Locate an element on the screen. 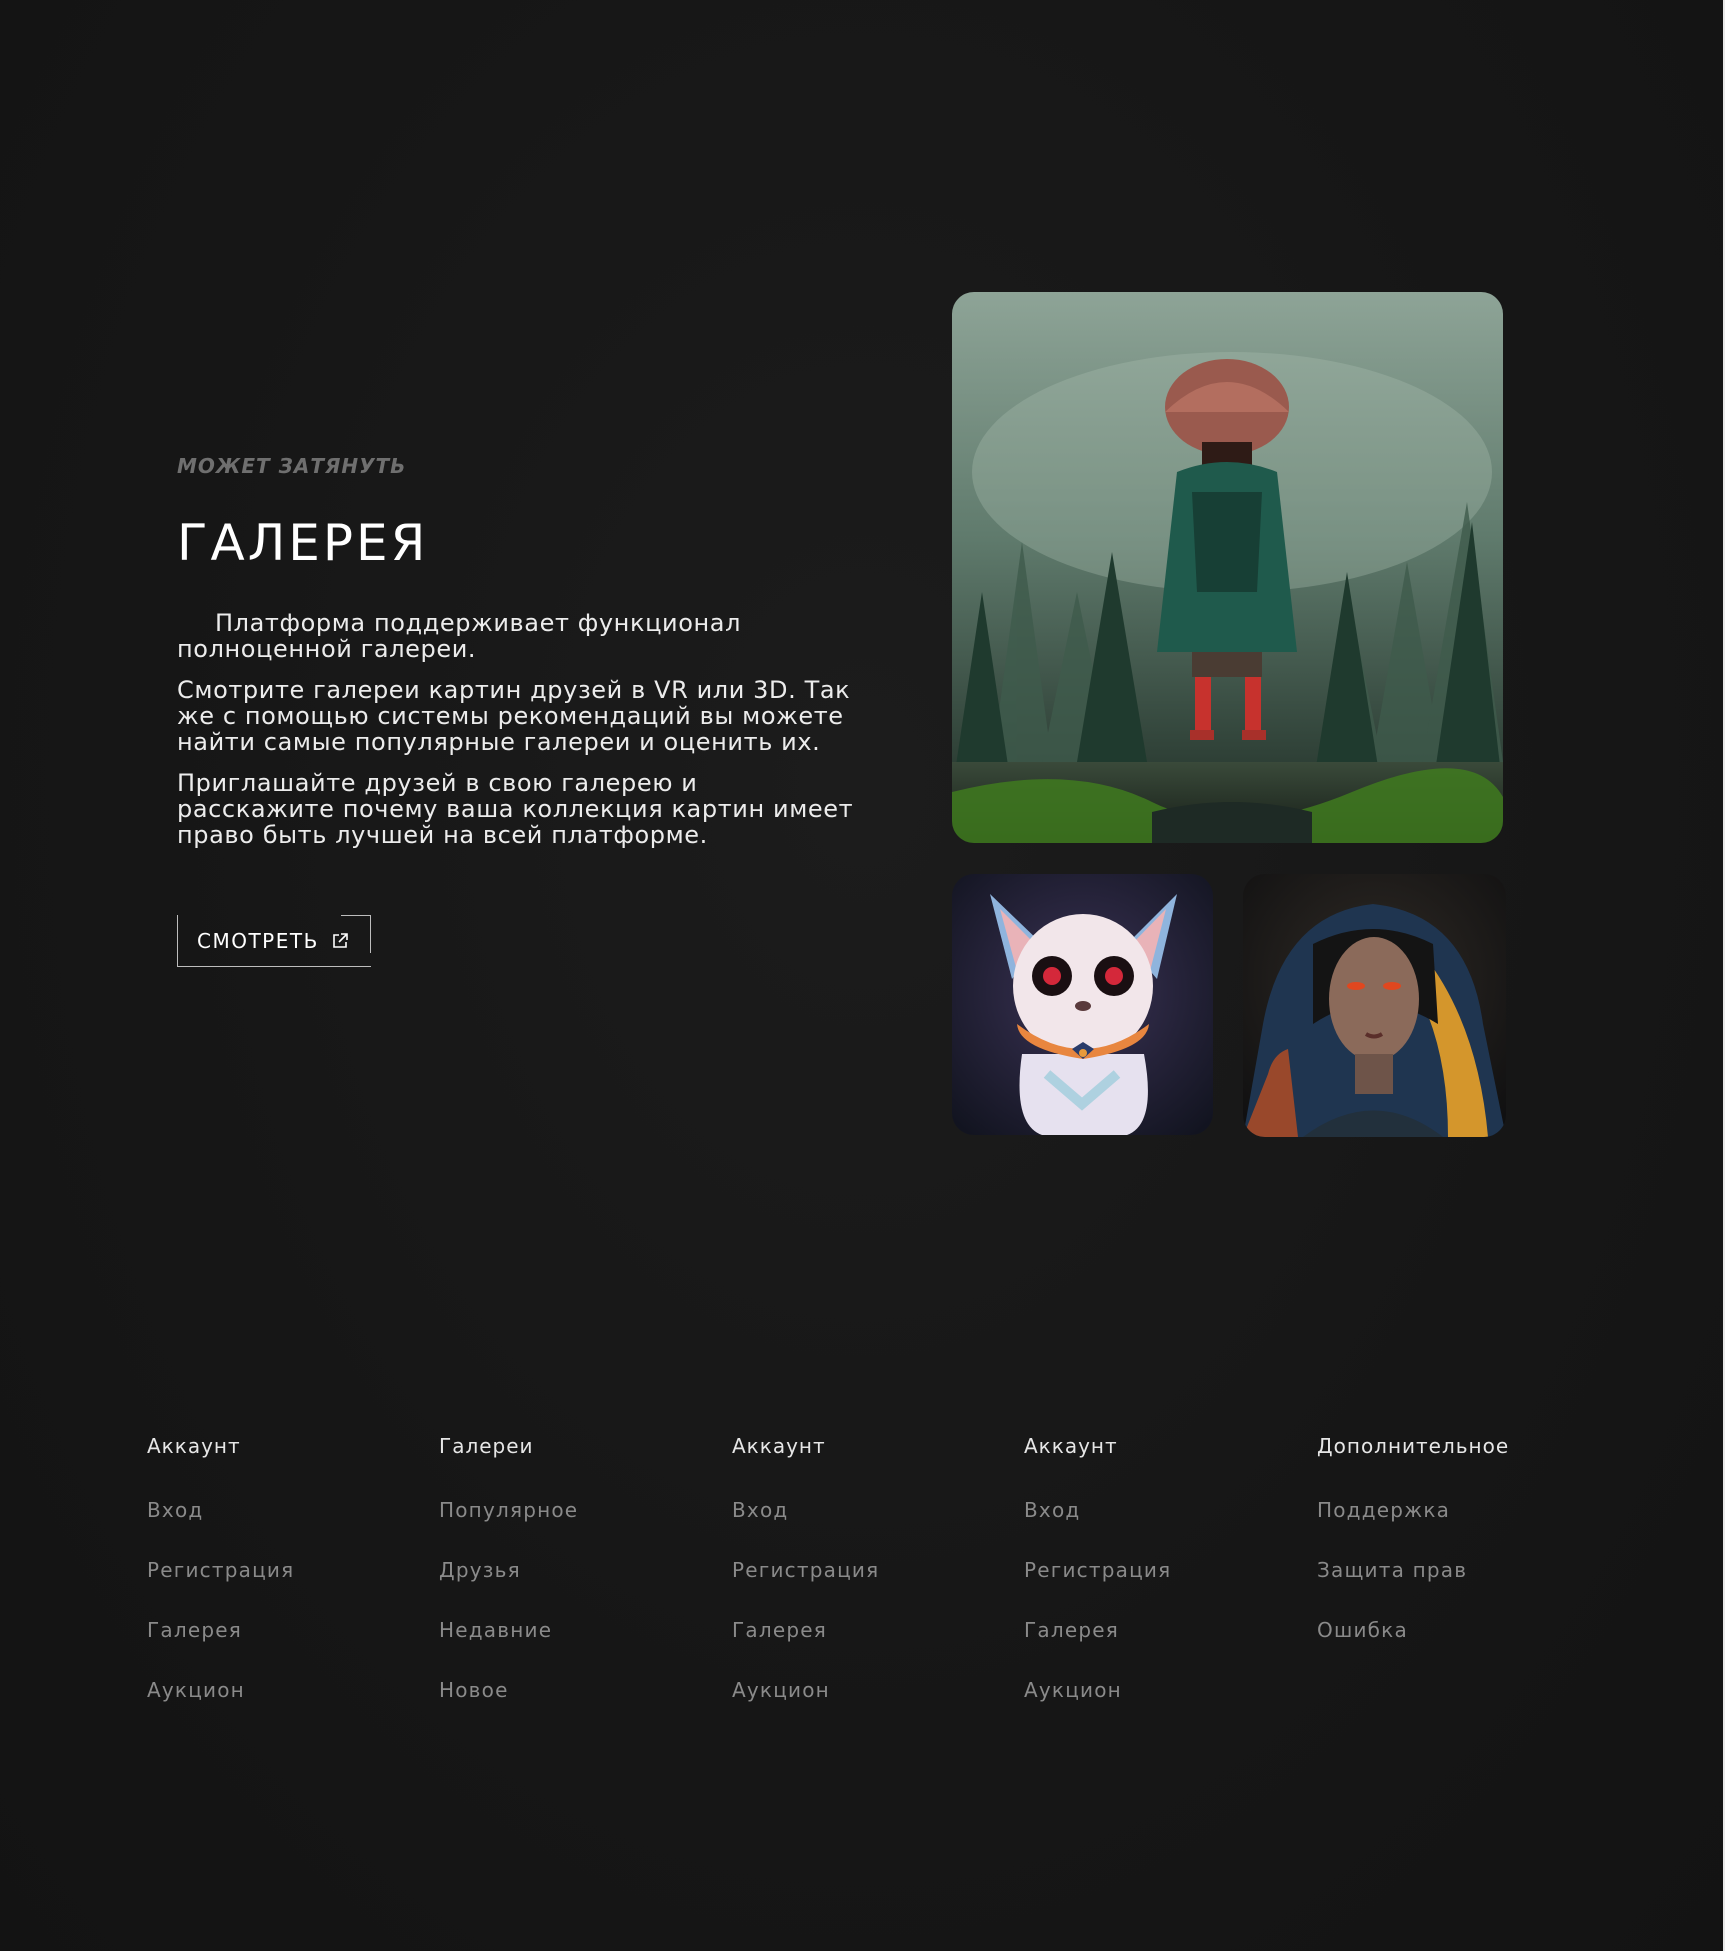 This screenshot has height=1951, width=1725. watch-button-label: СМОТРЕТЬ is located at coordinates (258, 940).